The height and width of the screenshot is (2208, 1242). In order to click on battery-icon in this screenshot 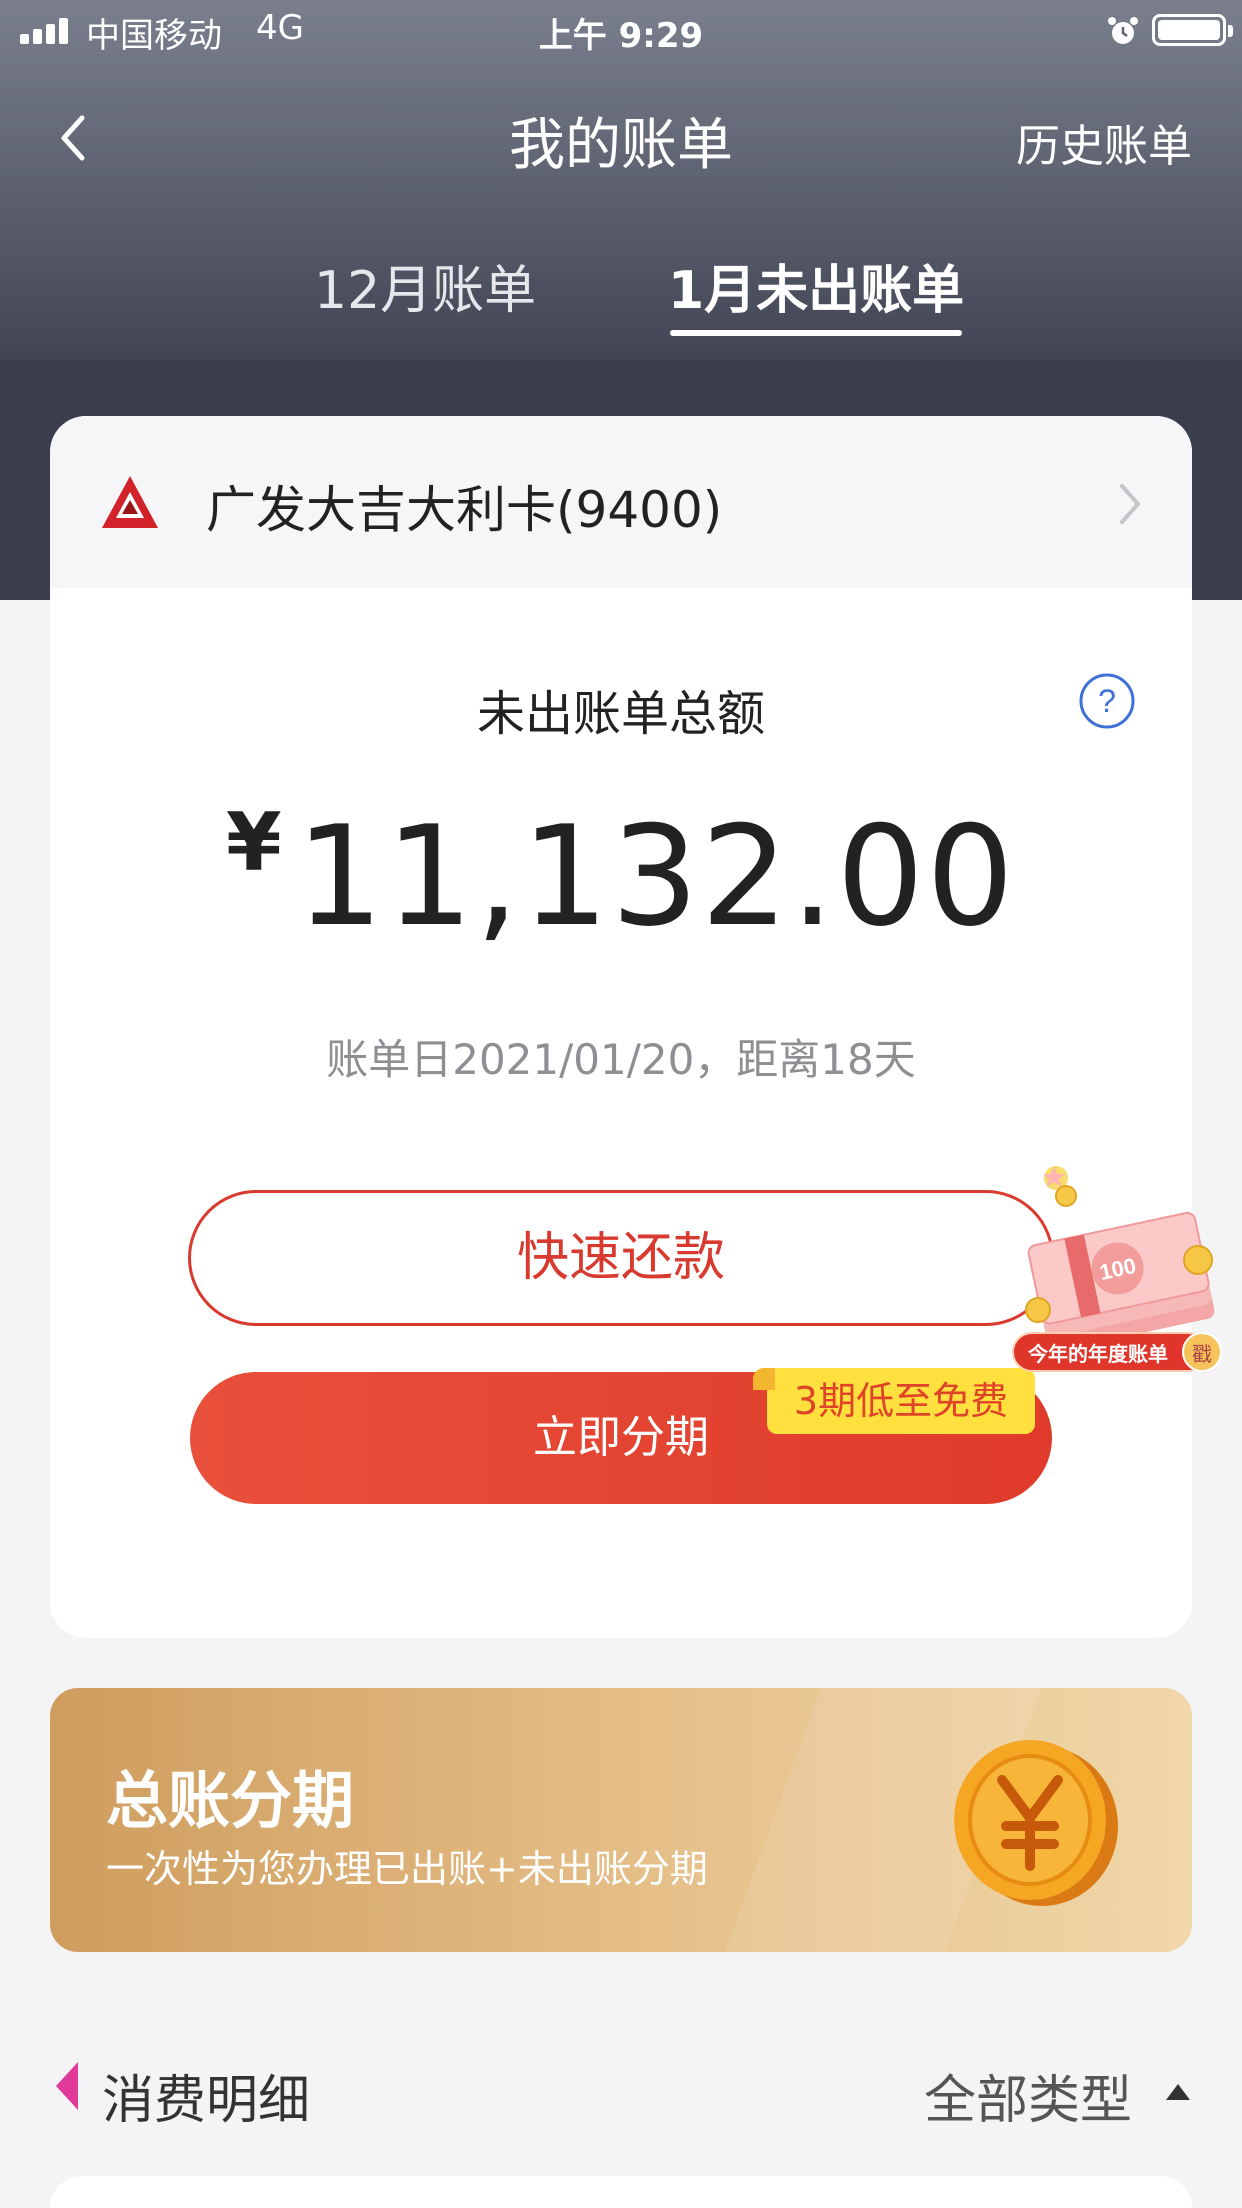, I will do `click(1192, 30)`.